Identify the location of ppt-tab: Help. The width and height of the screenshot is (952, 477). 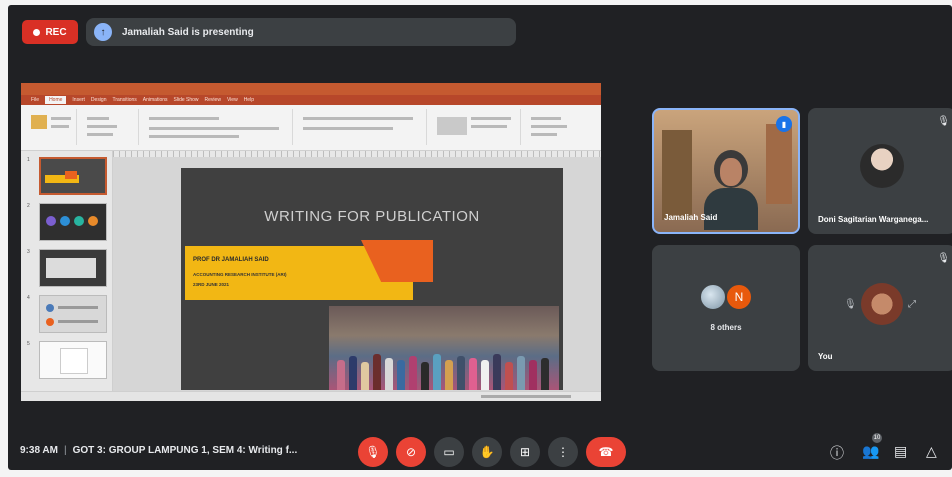
(249, 100).